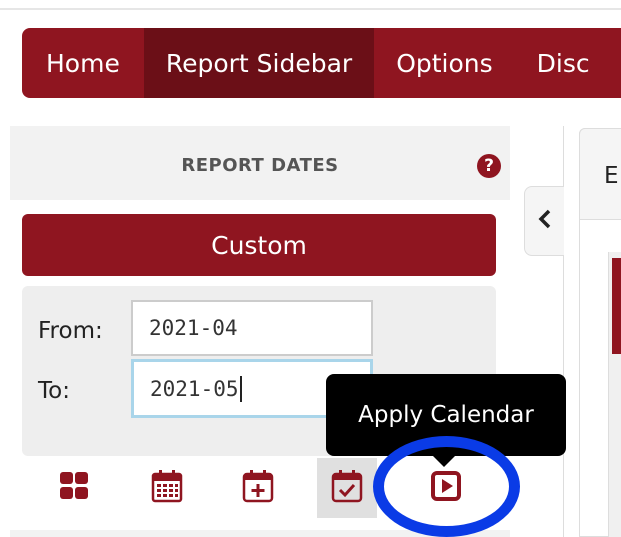 The image size is (621, 537). Describe the element at coordinates (616, 306) in the screenshot. I see `report-table-header` at that location.